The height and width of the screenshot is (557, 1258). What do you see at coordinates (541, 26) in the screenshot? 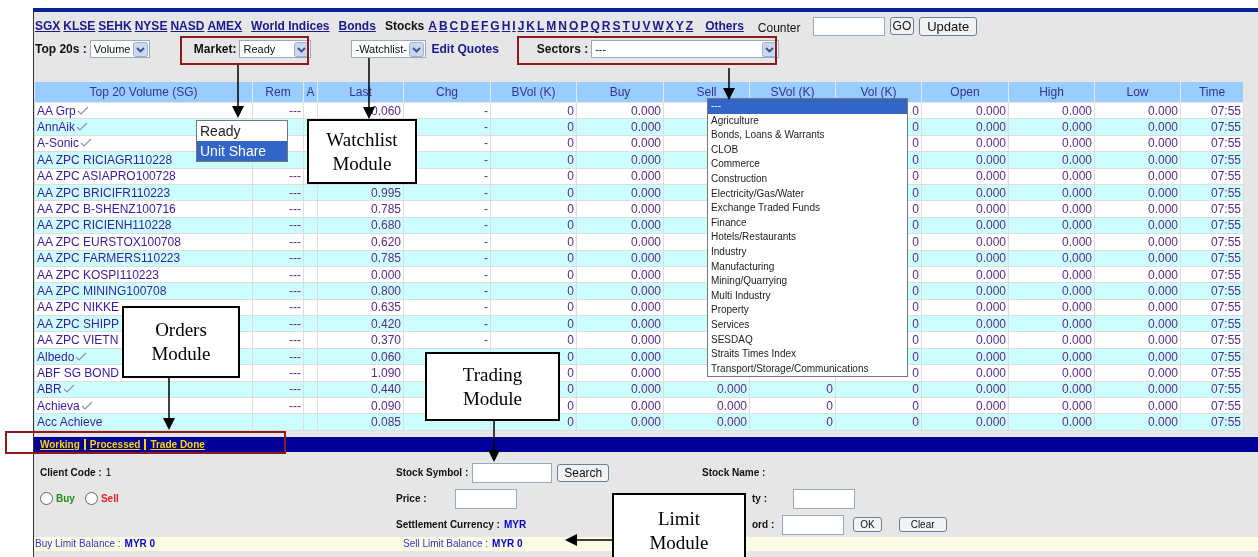
I see `letter-link: L` at bounding box center [541, 26].